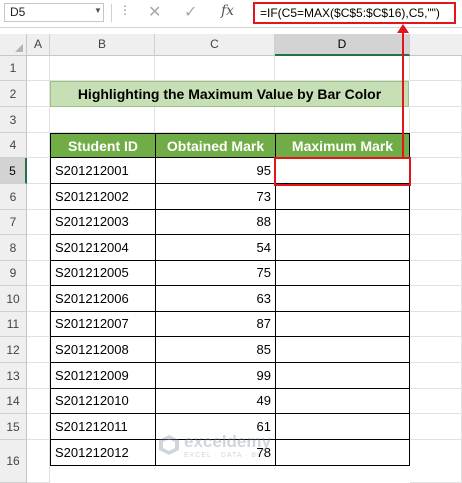 Image resolution: width=462 pixels, height=483 pixels. Describe the element at coordinates (13, 68) in the screenshot. I see `row-header-1: 1` at that location.